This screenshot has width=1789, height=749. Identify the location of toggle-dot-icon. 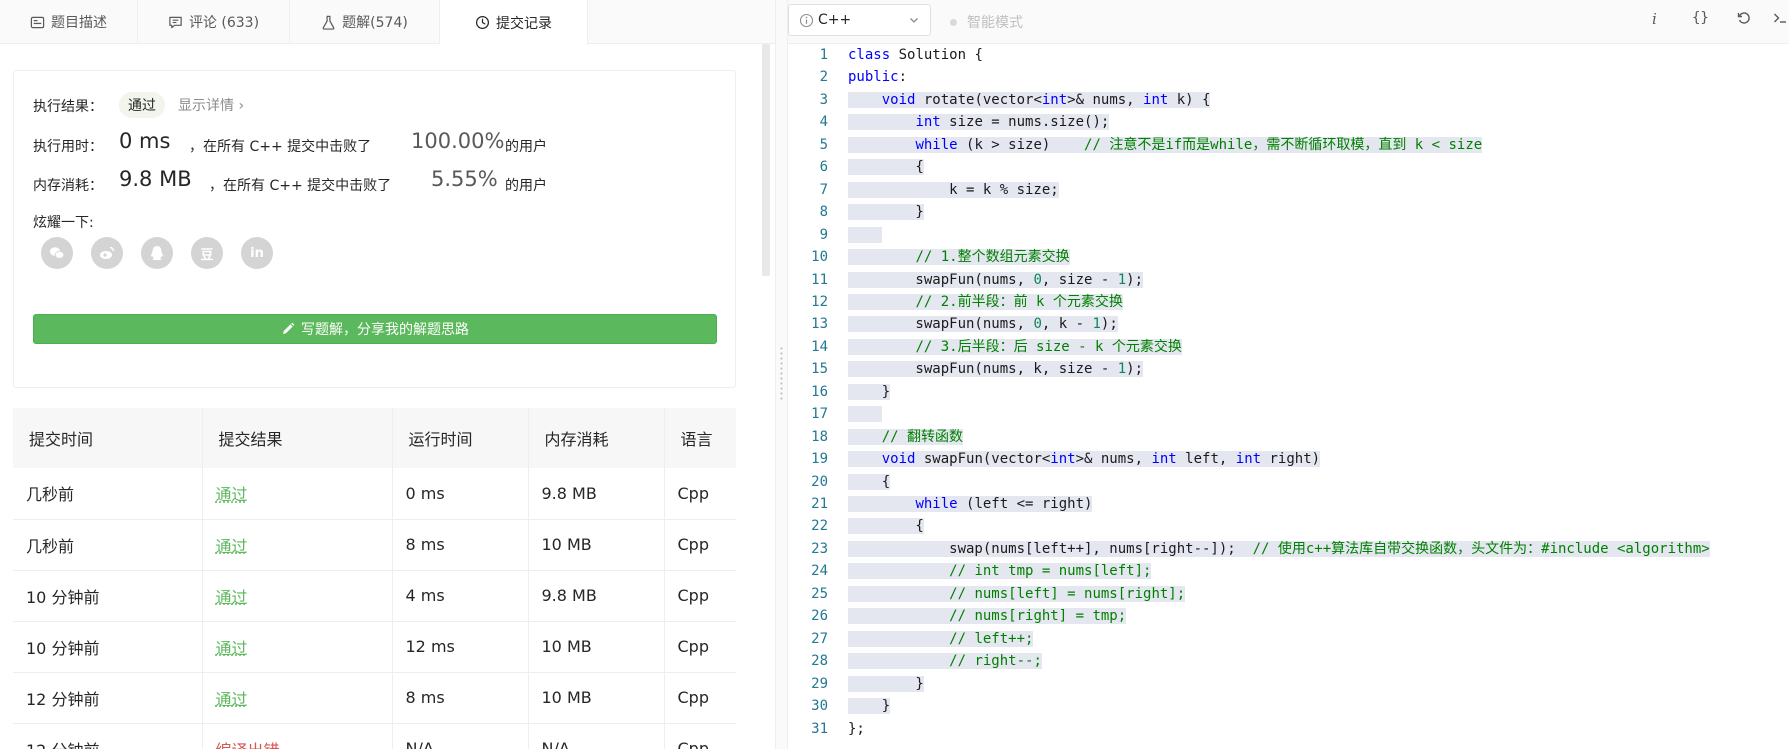
(953, 22).